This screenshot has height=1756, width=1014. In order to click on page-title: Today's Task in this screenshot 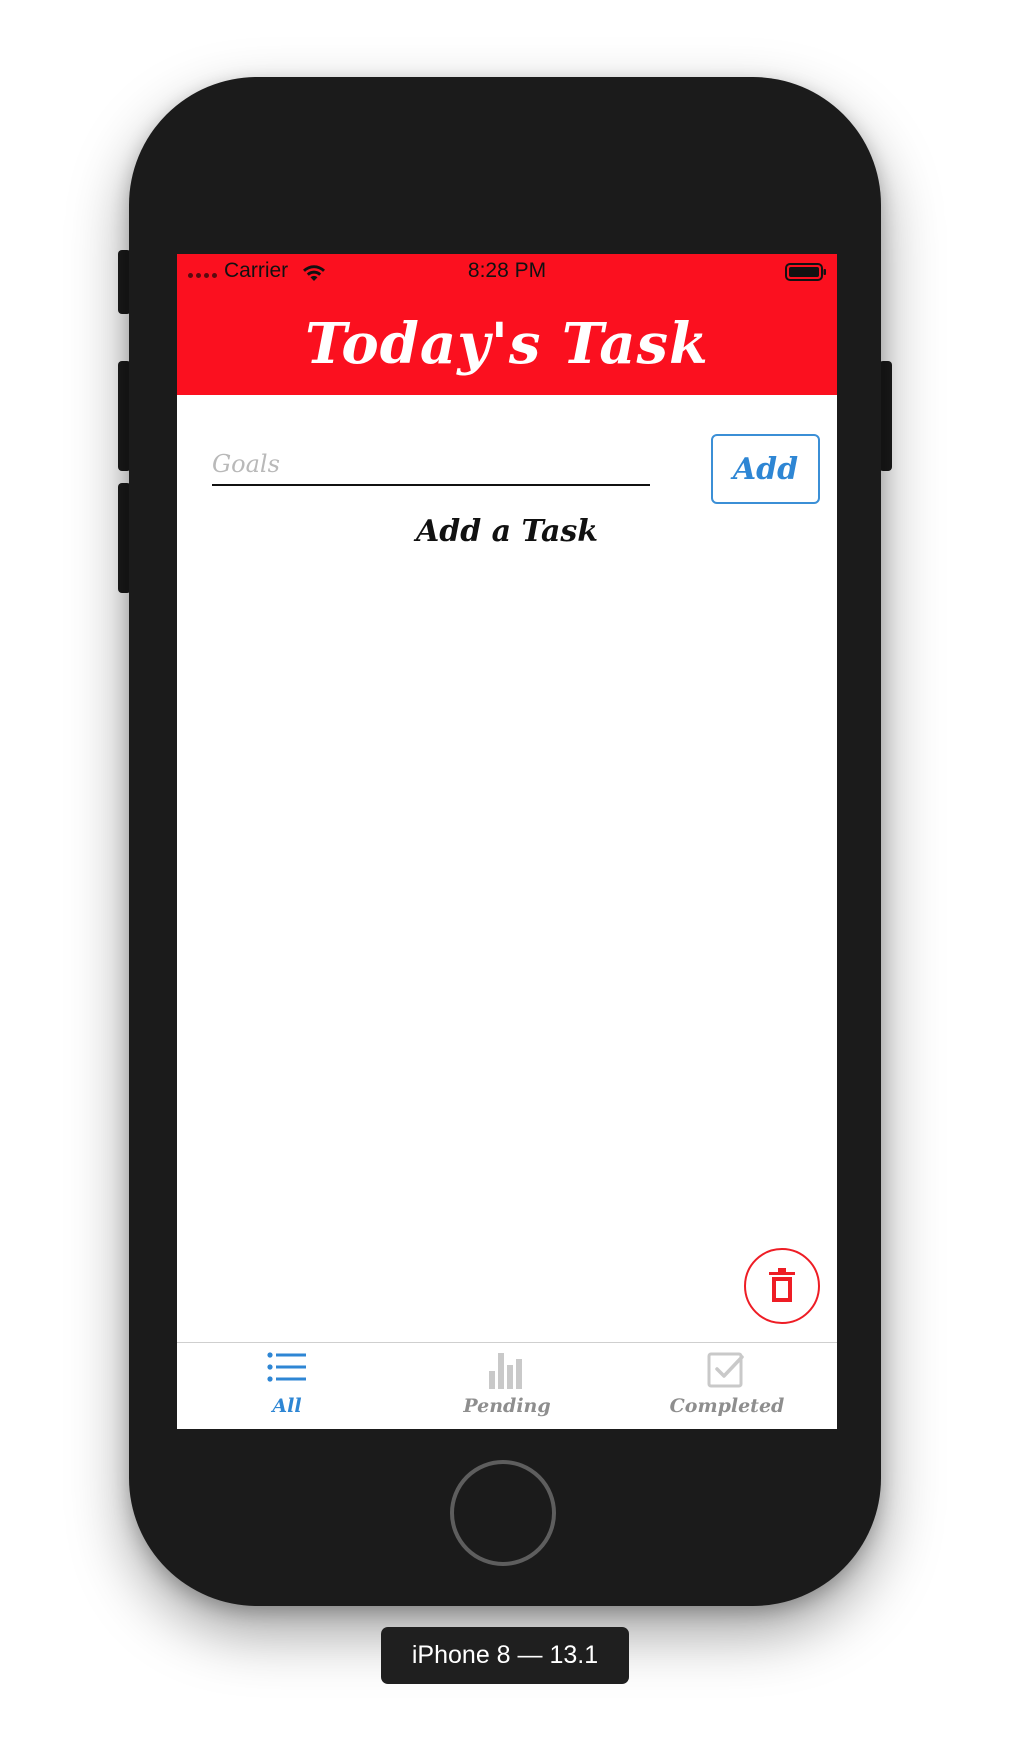, I will do `click(507, 344)`.